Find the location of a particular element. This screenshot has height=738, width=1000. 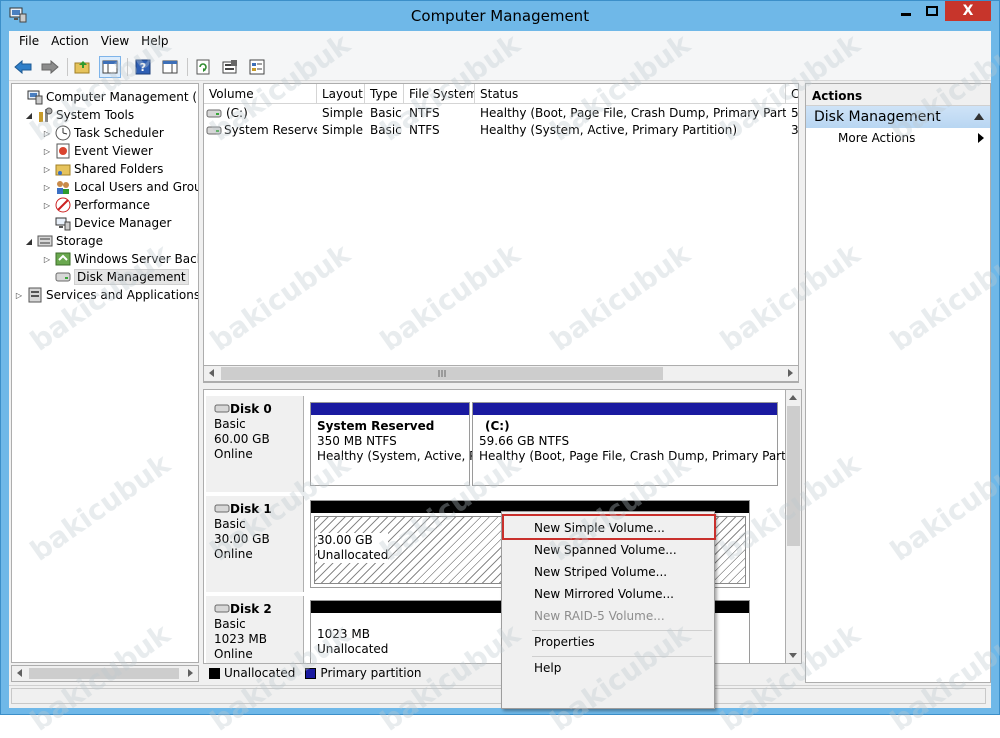

properties-icon is located at coordinates (229, 66).